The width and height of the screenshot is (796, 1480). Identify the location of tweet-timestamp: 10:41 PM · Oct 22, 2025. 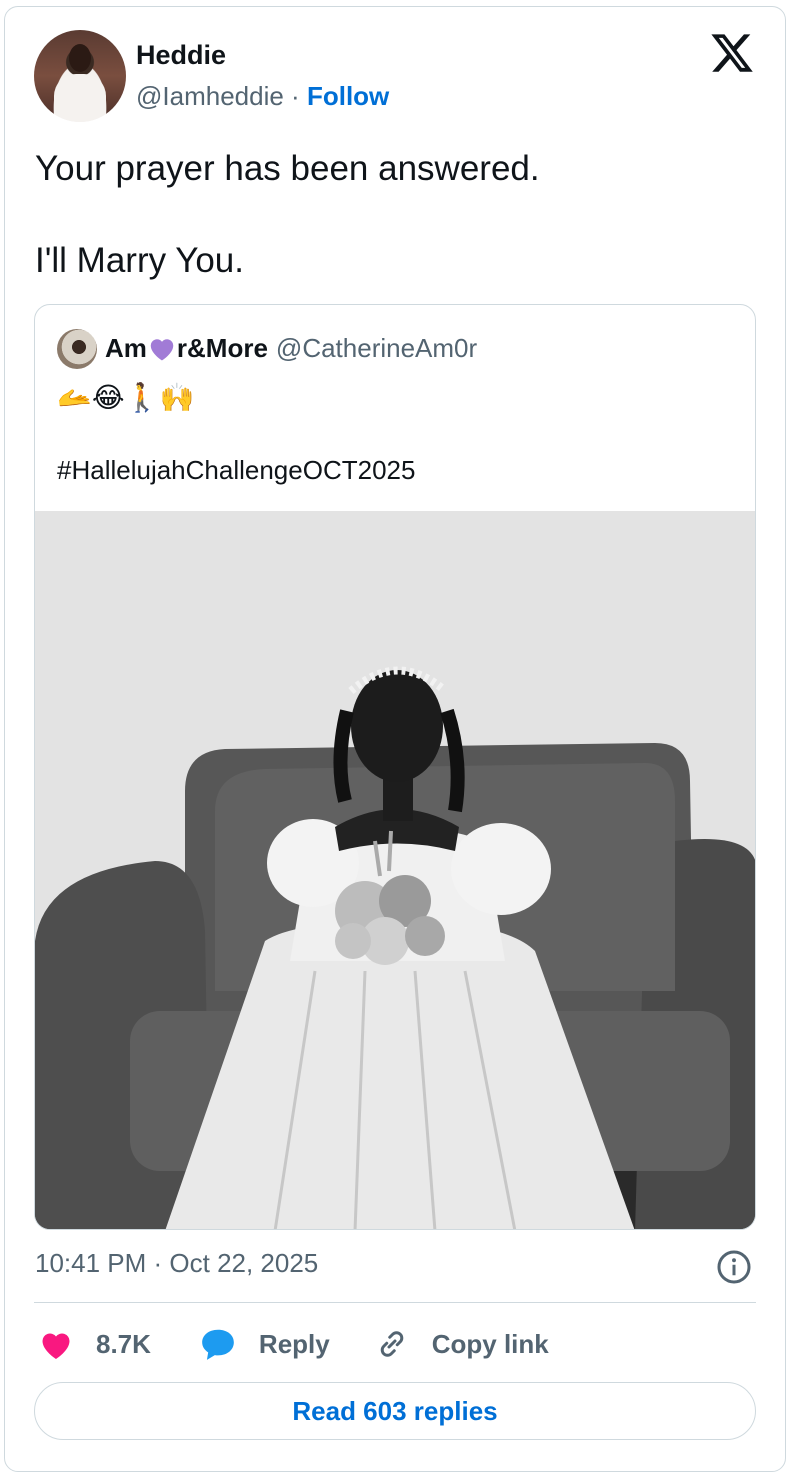
(176, 1263).